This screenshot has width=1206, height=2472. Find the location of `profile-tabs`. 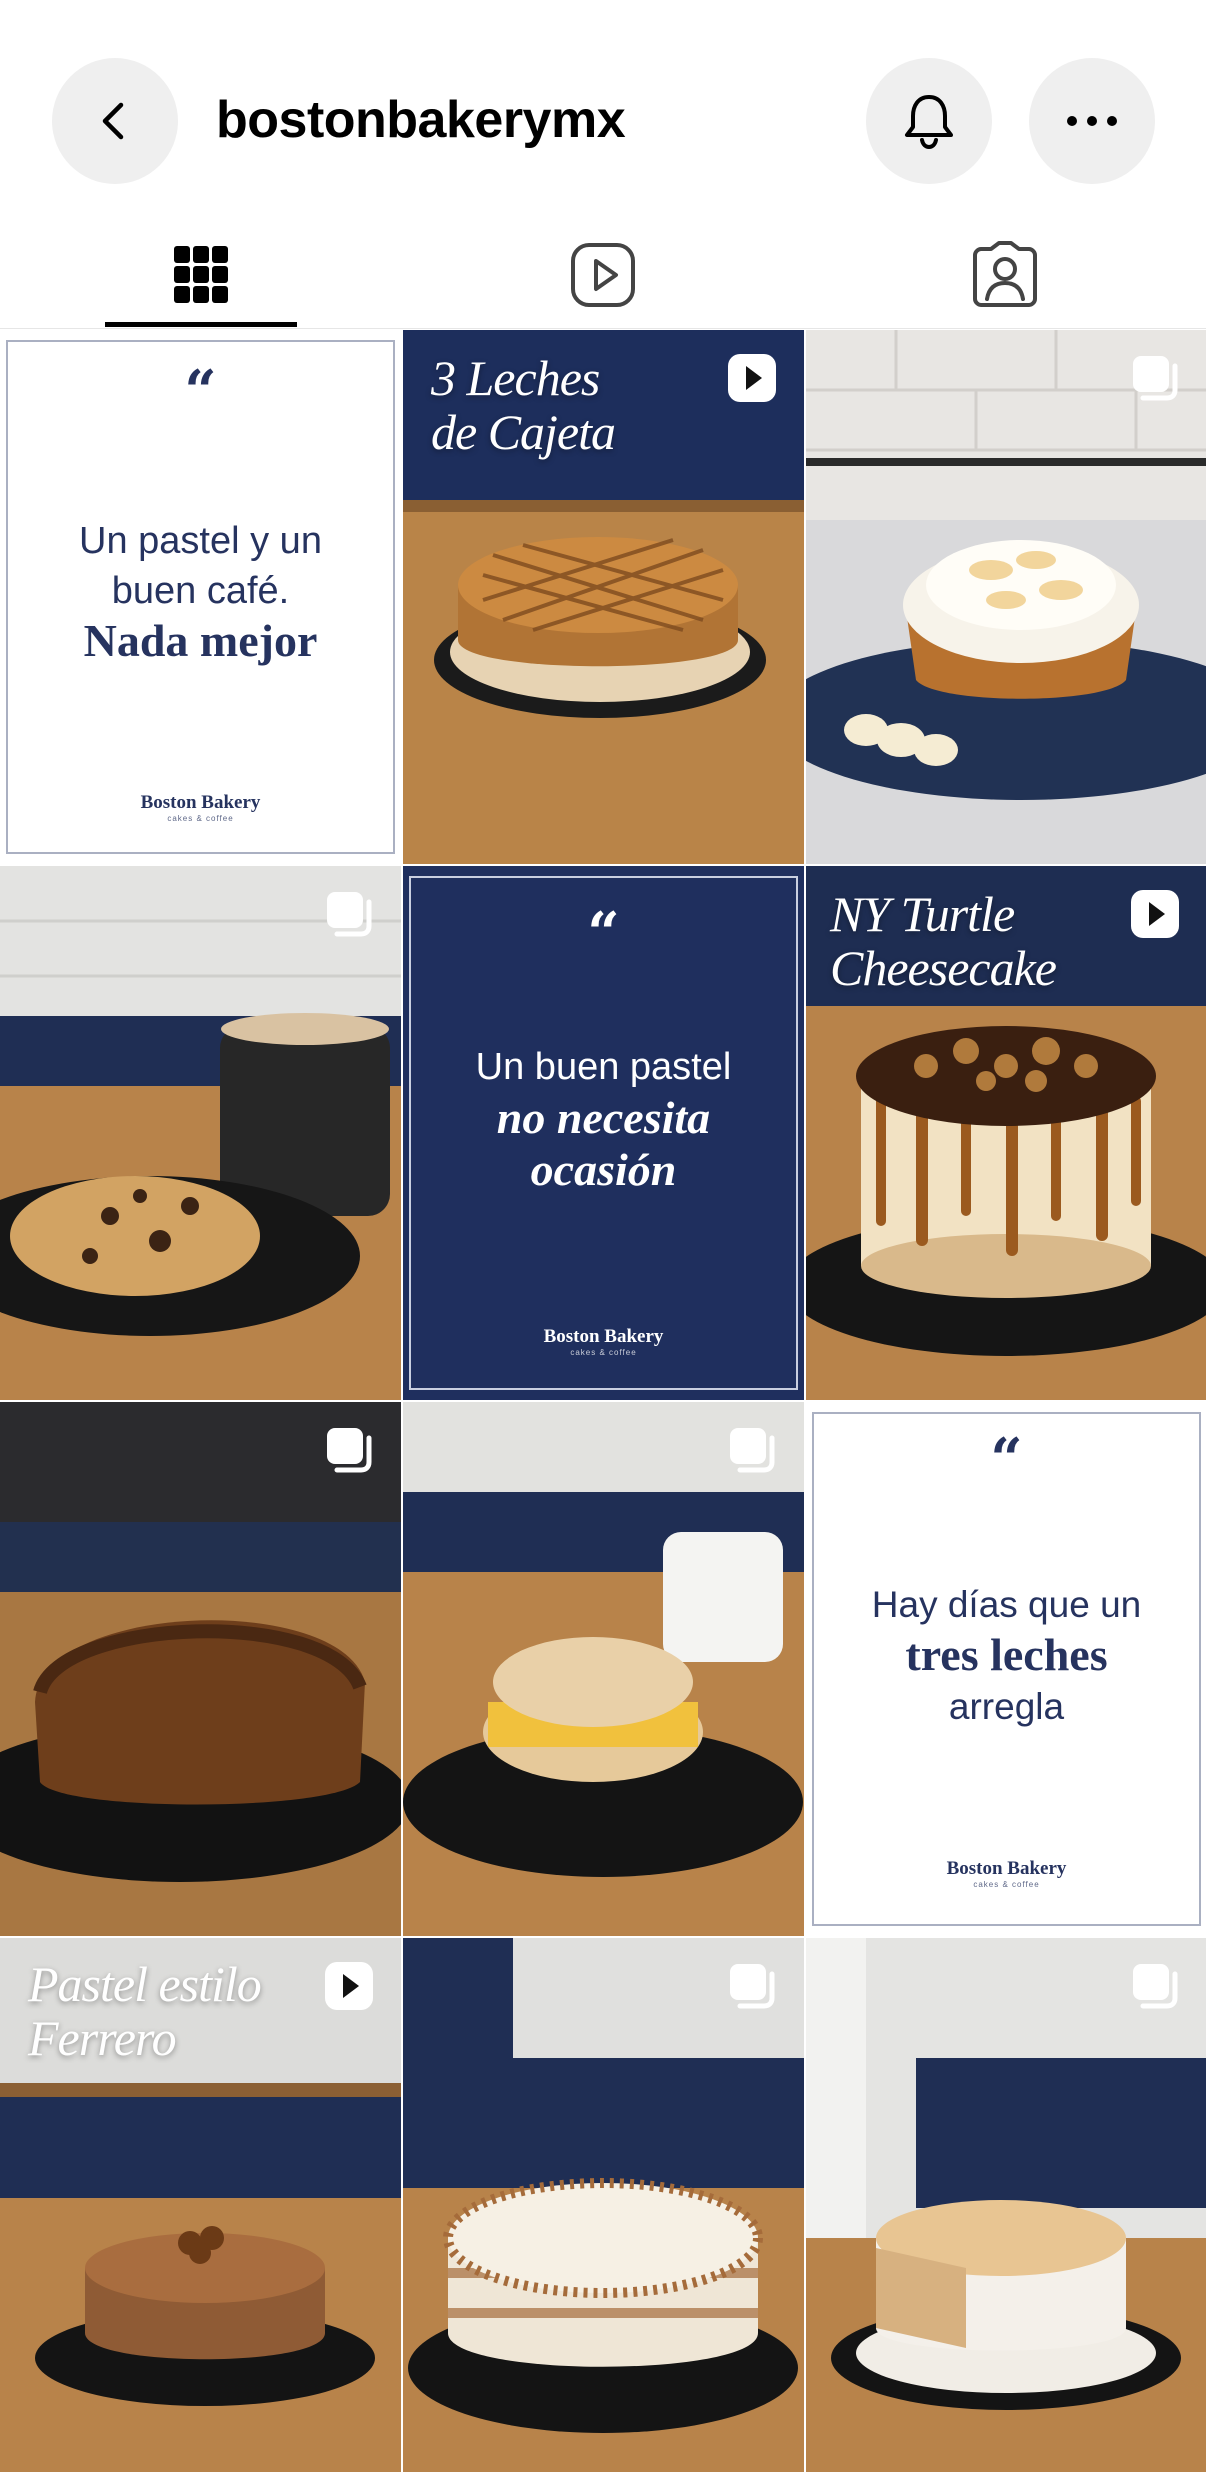

profile-tabs is located at coordinates (603, 275).